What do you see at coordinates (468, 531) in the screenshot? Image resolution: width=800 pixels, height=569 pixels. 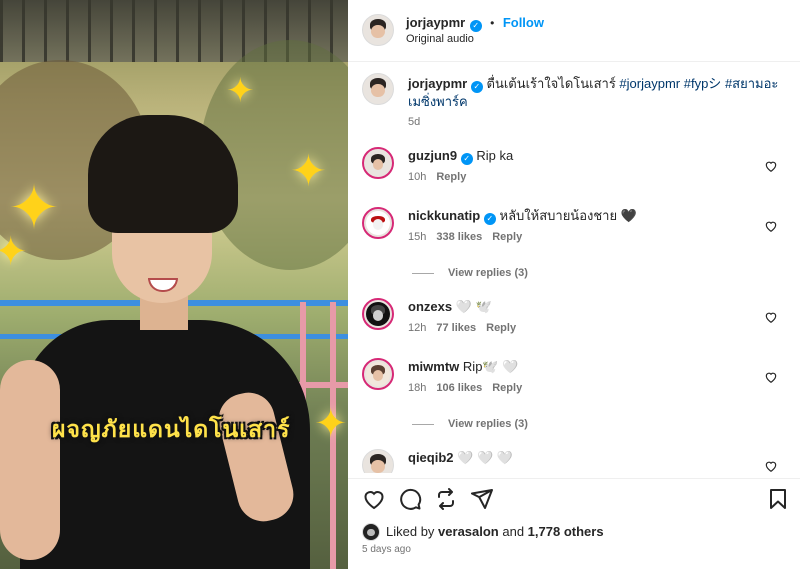 I see `liker-username: verasalon` at bounding box center [468, 531].